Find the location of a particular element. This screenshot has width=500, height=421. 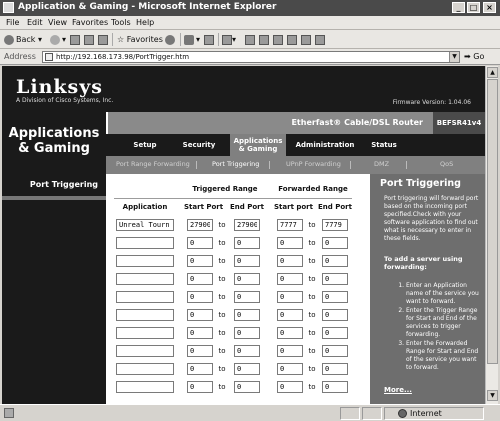

menu-view: View is located at coordinates (57, 22).